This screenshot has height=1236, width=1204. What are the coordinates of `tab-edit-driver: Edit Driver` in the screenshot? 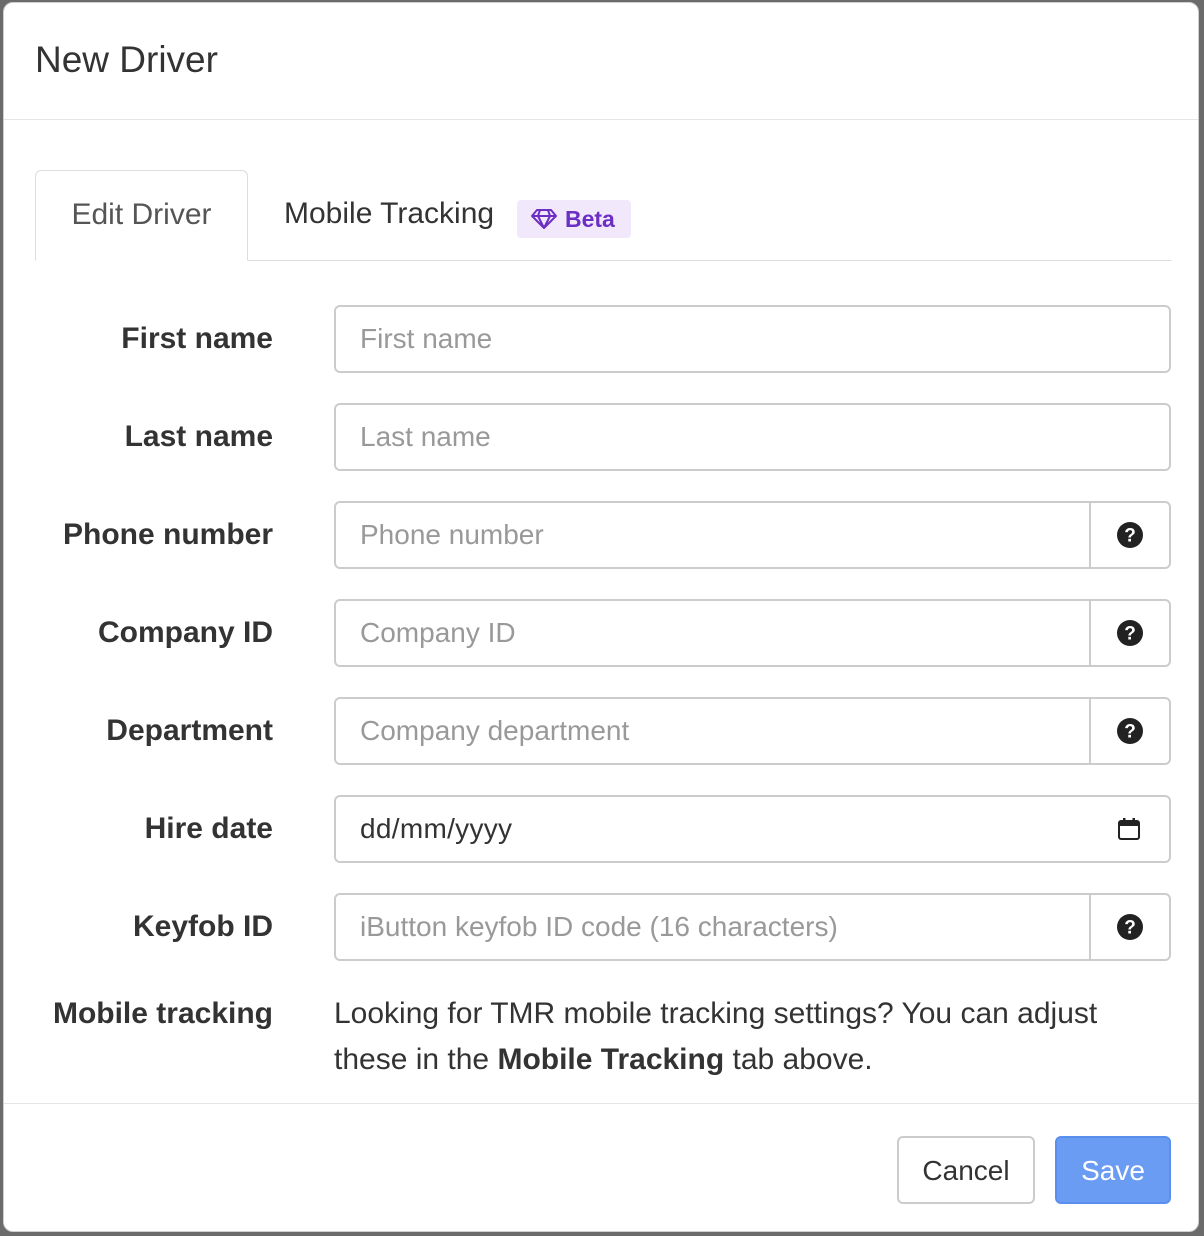 It's located at (141, 215).